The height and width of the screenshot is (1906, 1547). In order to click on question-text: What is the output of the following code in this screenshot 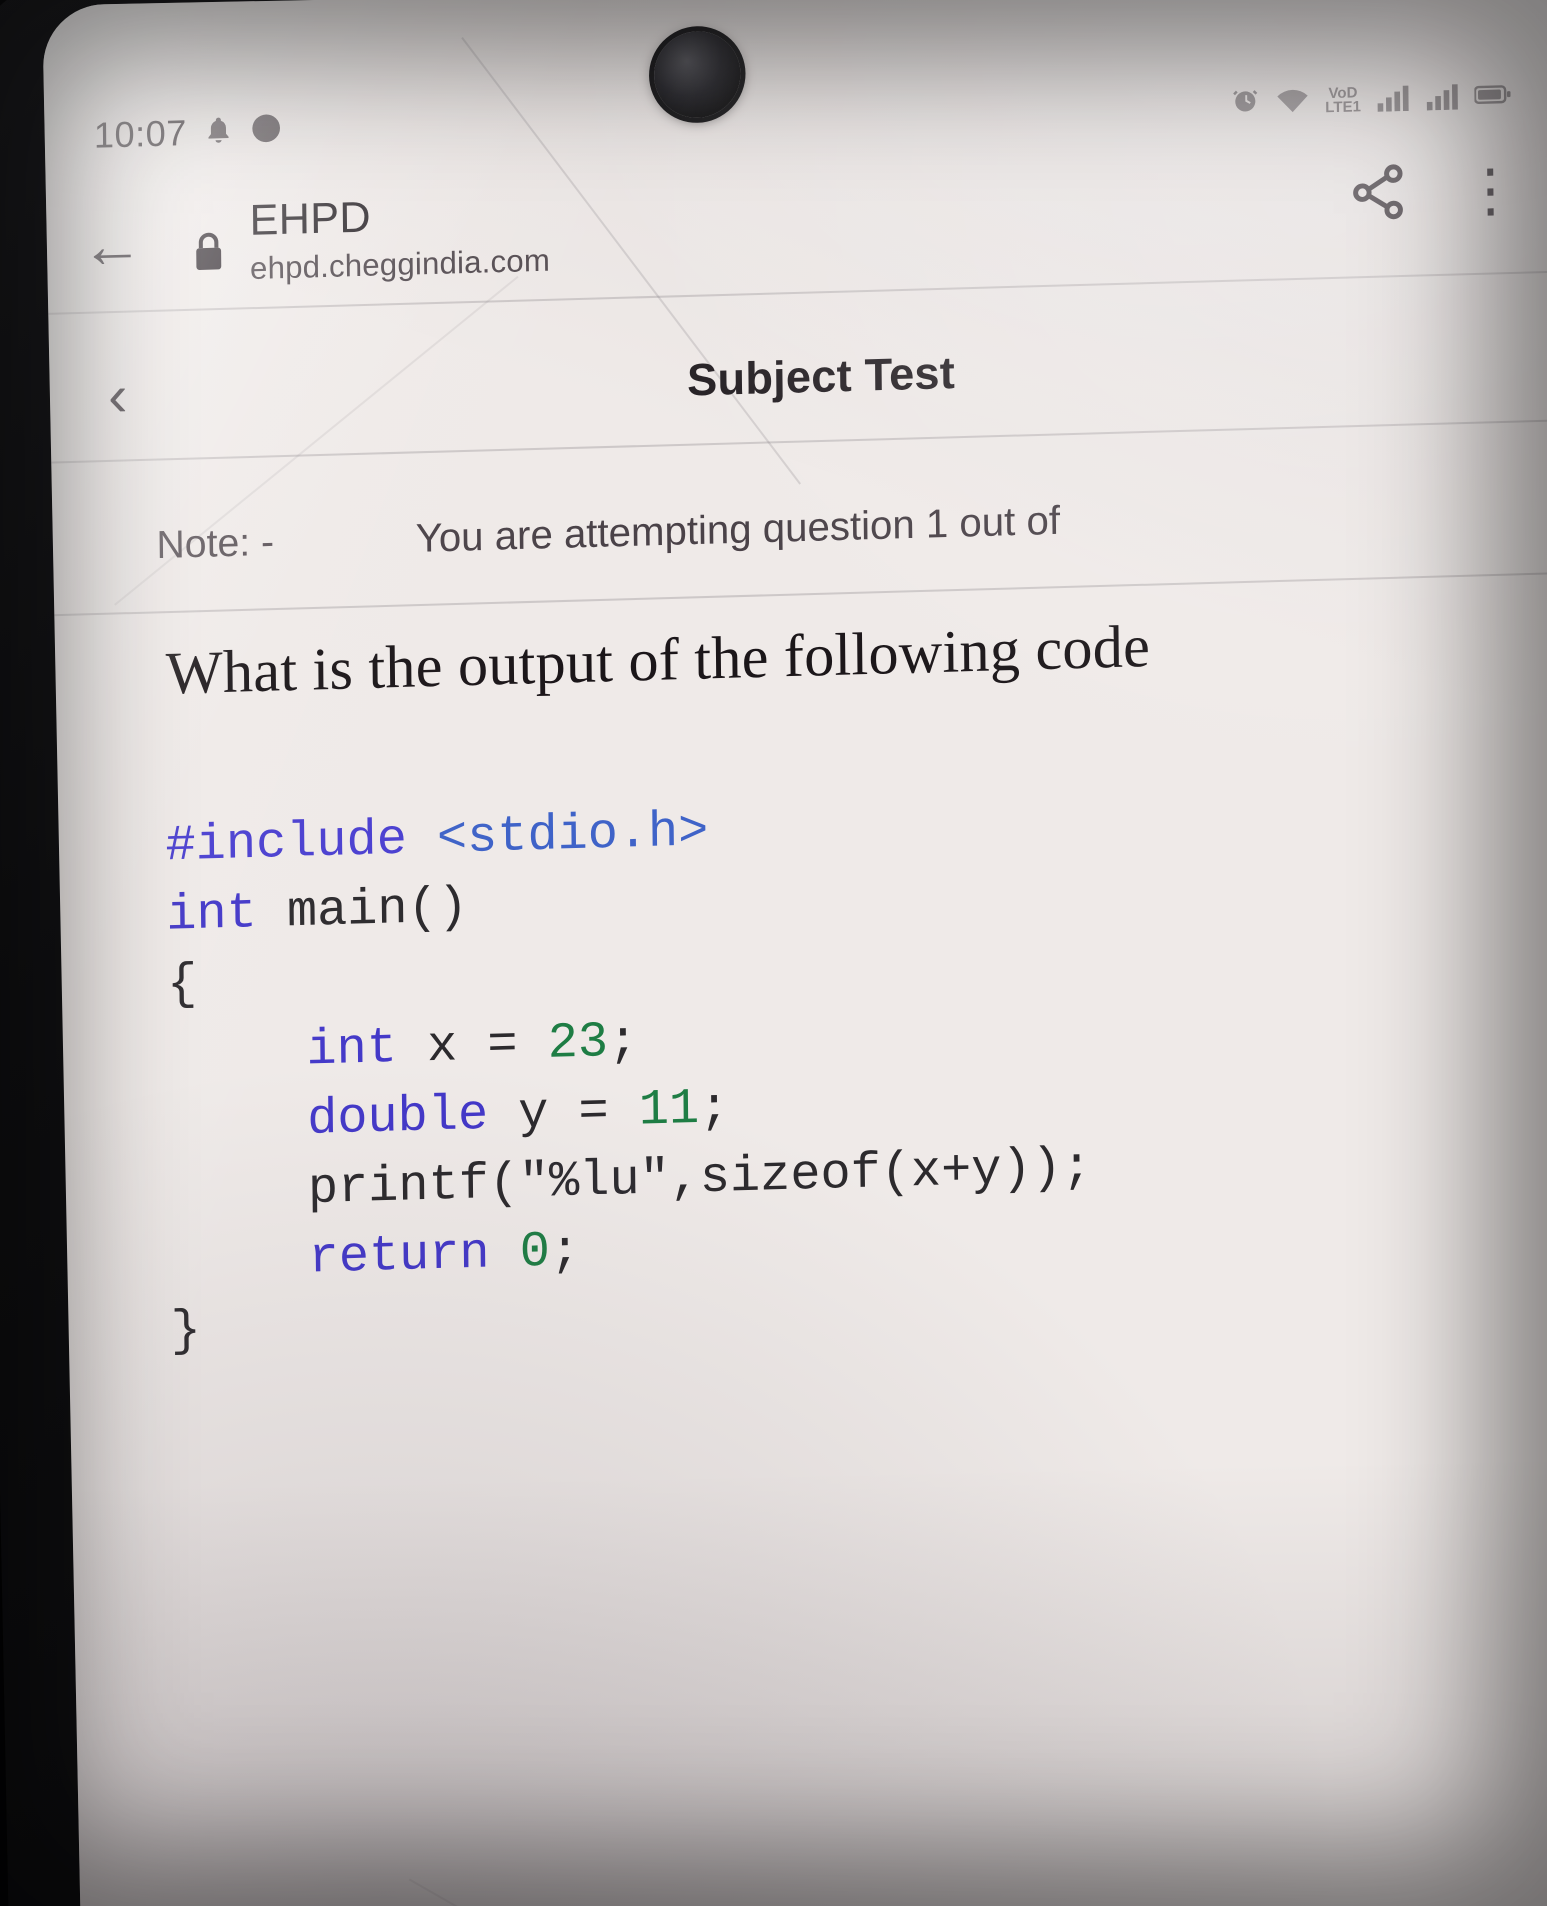, I will do `click(658, 659)`.